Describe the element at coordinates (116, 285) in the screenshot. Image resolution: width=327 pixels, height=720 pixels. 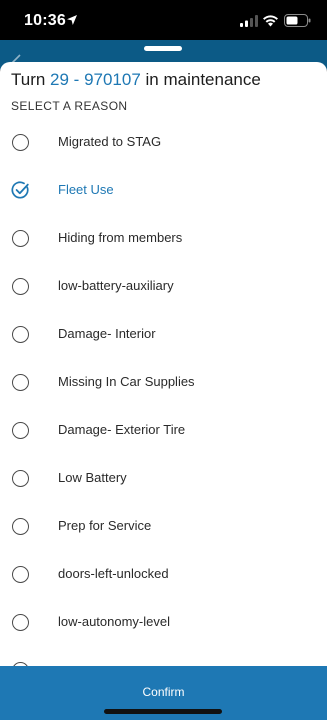
I see `reason-label: low-battery-auxiliary` at that location.